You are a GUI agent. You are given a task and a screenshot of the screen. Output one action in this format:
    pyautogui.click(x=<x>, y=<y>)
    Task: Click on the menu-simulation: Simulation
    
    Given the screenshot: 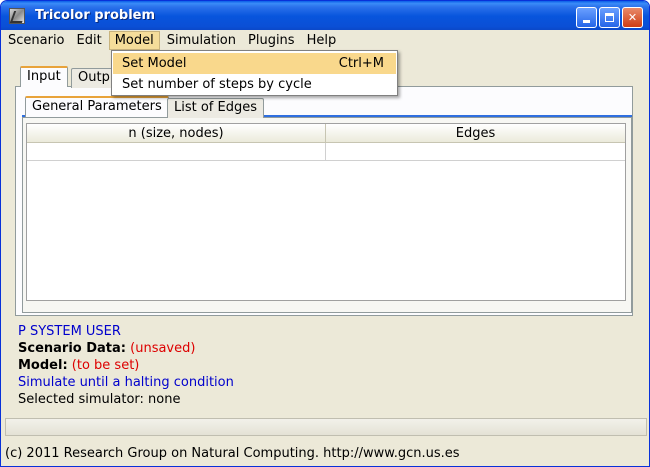 What is the action you would take?
    pyautogui.click(x=201, y=40)
    